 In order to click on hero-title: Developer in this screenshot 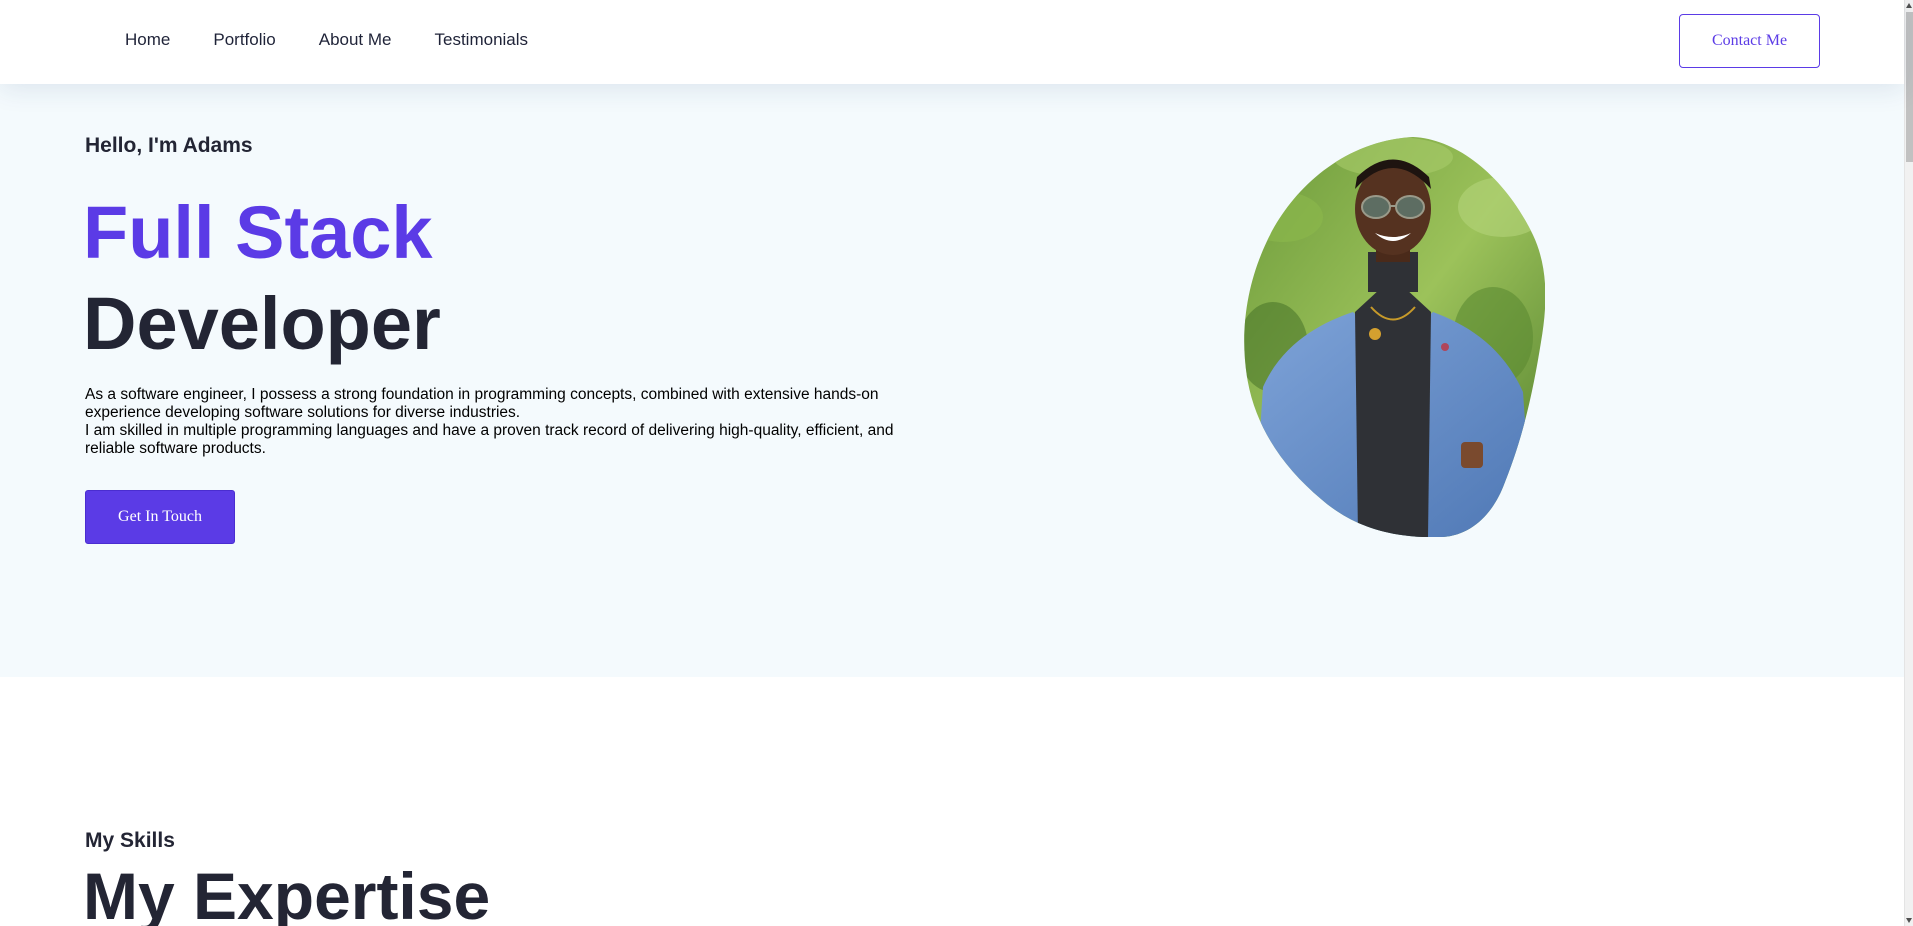, I will do `click(262, 323)`.